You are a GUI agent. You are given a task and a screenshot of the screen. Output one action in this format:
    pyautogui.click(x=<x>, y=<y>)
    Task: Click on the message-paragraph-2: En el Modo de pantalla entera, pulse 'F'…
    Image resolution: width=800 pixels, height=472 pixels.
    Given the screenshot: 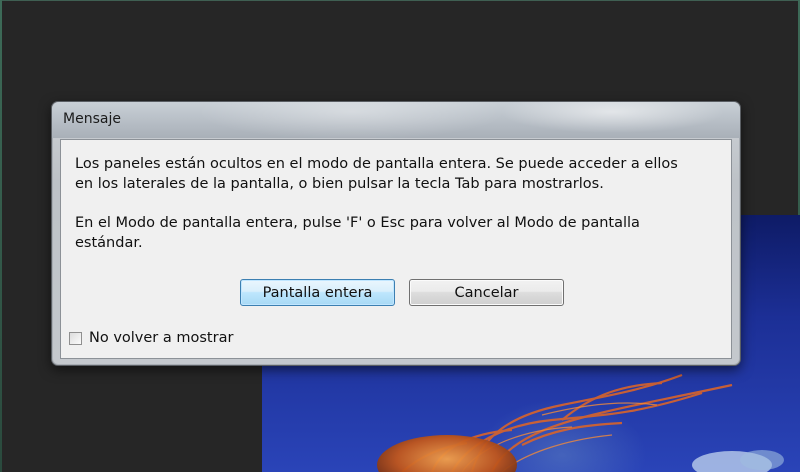 What is the action you would take?
    pyautogui.click(x=357, y=233)
    